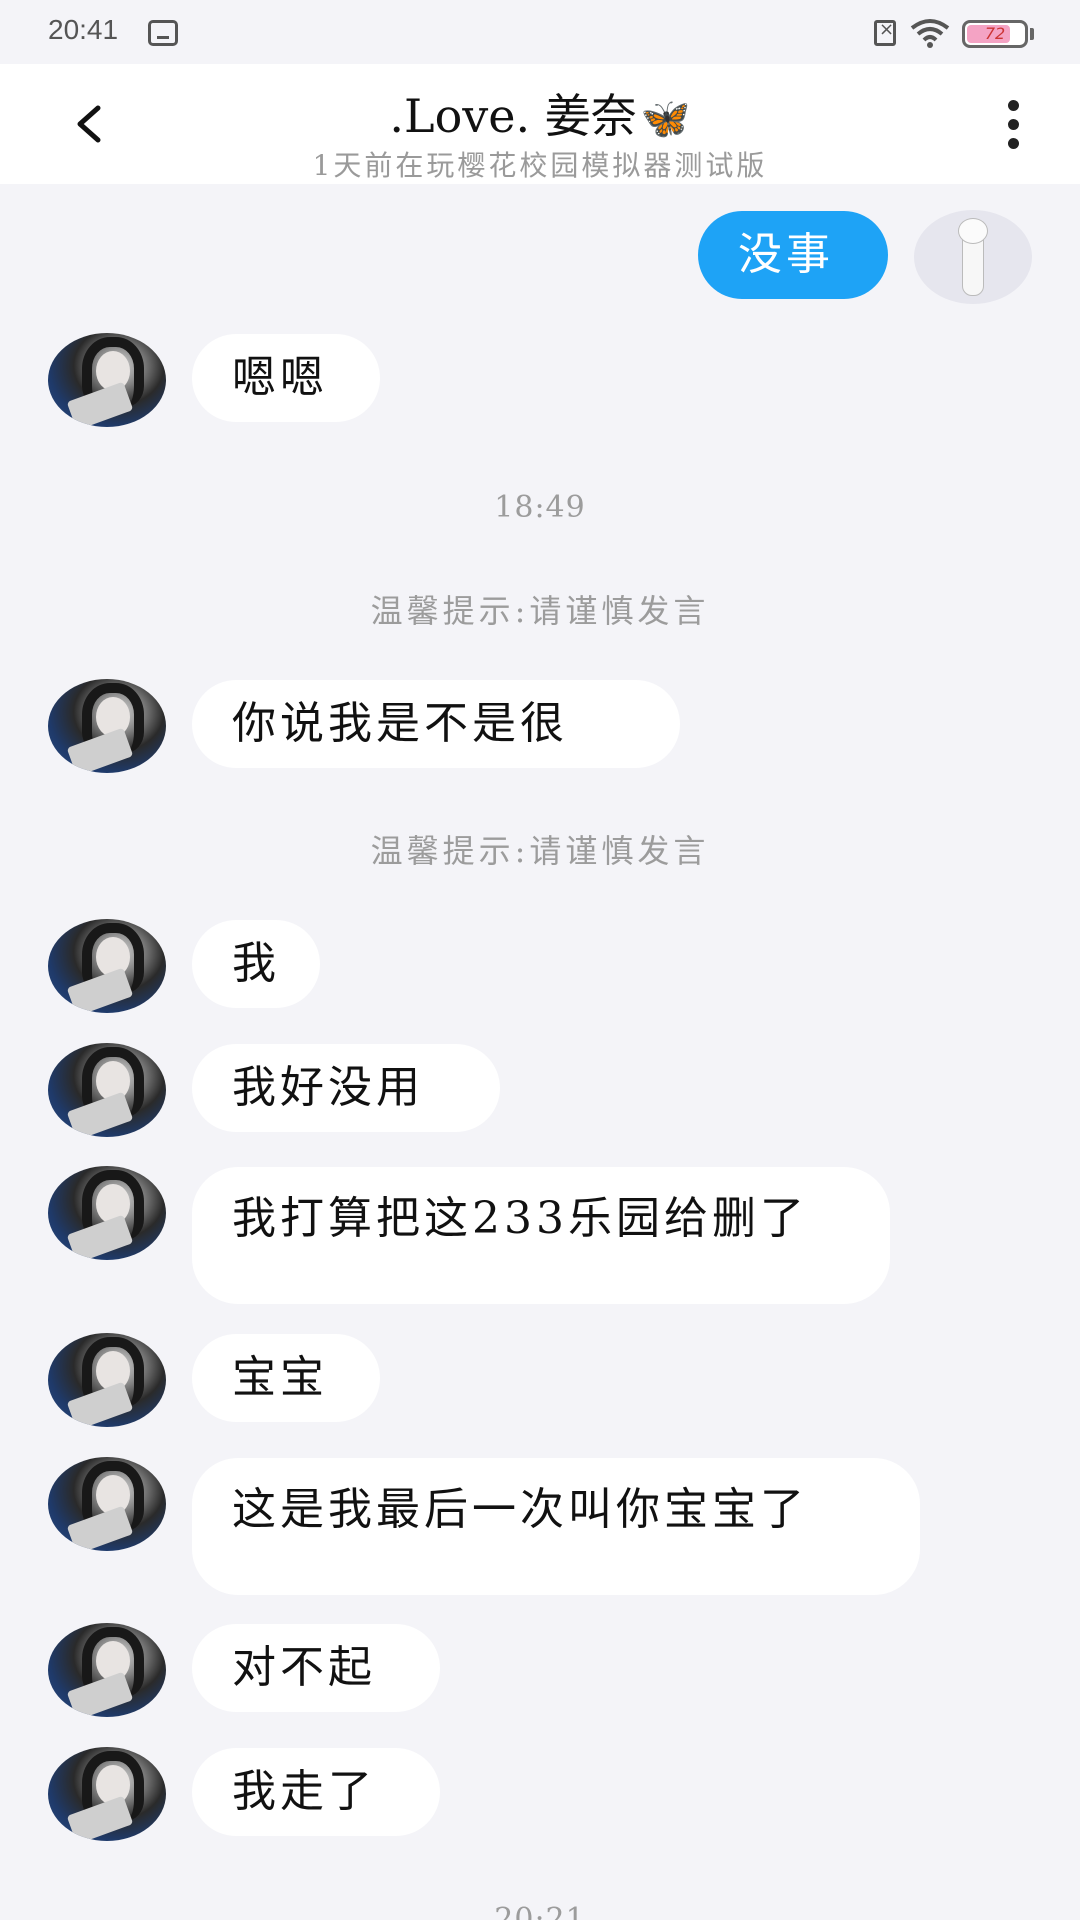 The height and width of the screenshot is (1920, 1080). I want to click on contact-status: 1天前在玩樱花校园模拟器测试版, so click(540, 165).